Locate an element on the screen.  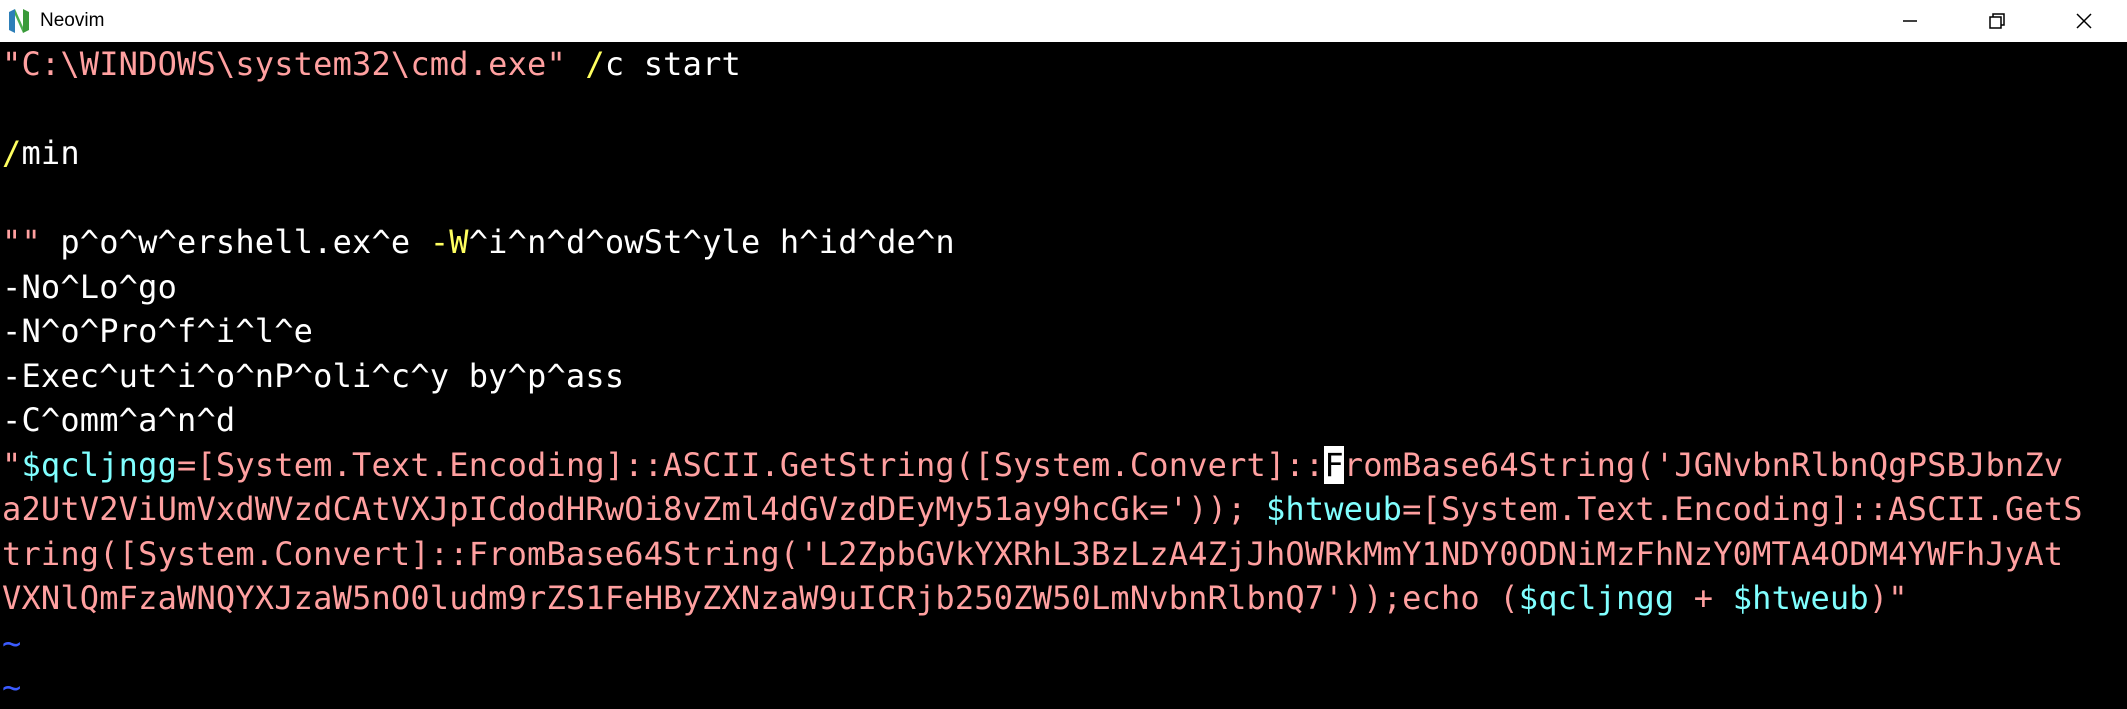
minimize-icon is located at coordinates (1909, 21).